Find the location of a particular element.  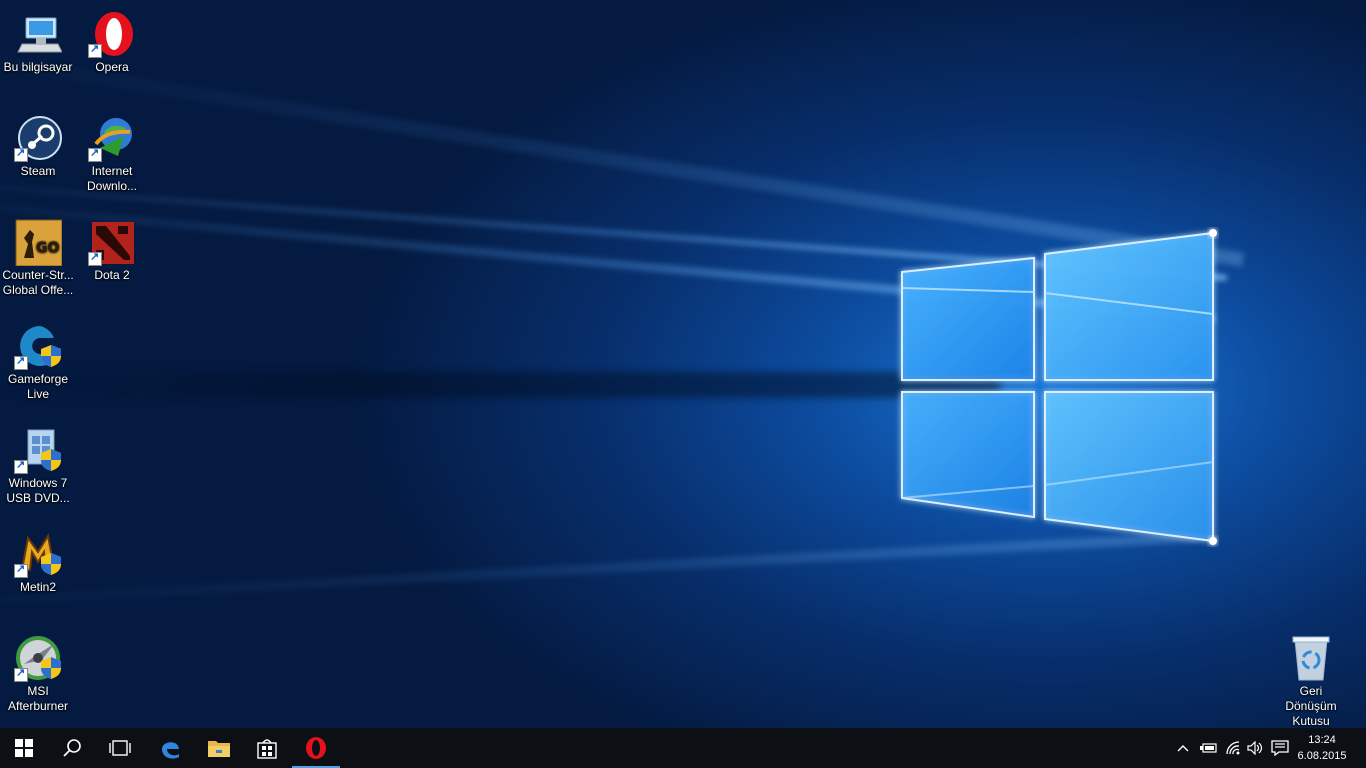

computer-icon is located at coordinates (38, 34).